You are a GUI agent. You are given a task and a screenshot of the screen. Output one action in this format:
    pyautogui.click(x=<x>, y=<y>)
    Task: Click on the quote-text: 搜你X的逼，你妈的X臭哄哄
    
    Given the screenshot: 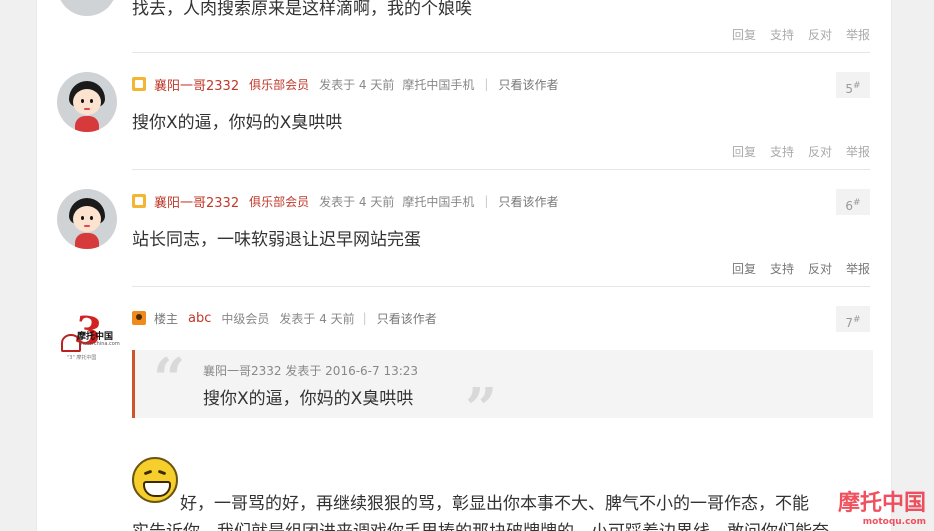 What is the action you would take?
    pyautogui.click(x=308, y=399)
    